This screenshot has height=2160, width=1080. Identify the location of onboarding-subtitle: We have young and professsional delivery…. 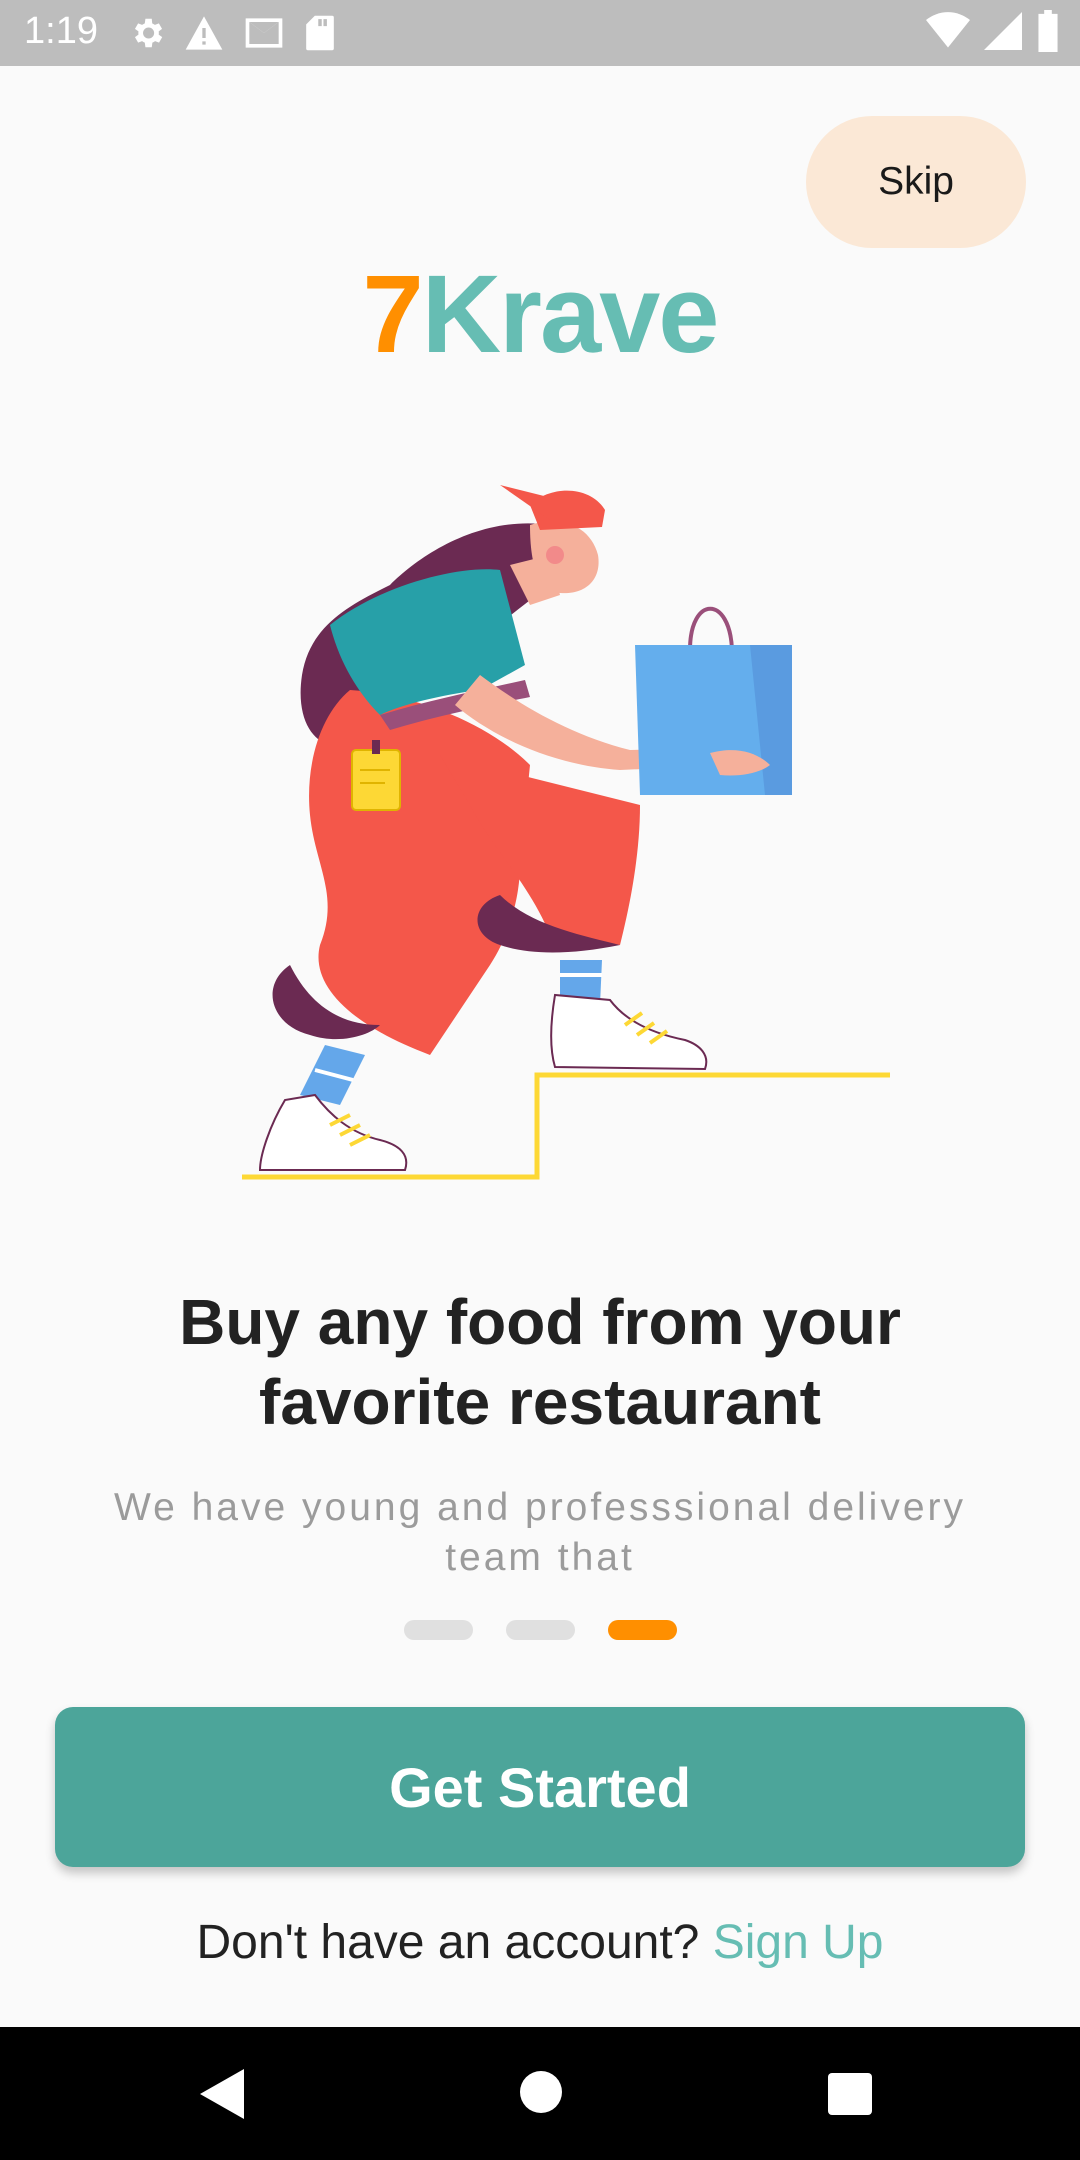
(540, 1532).